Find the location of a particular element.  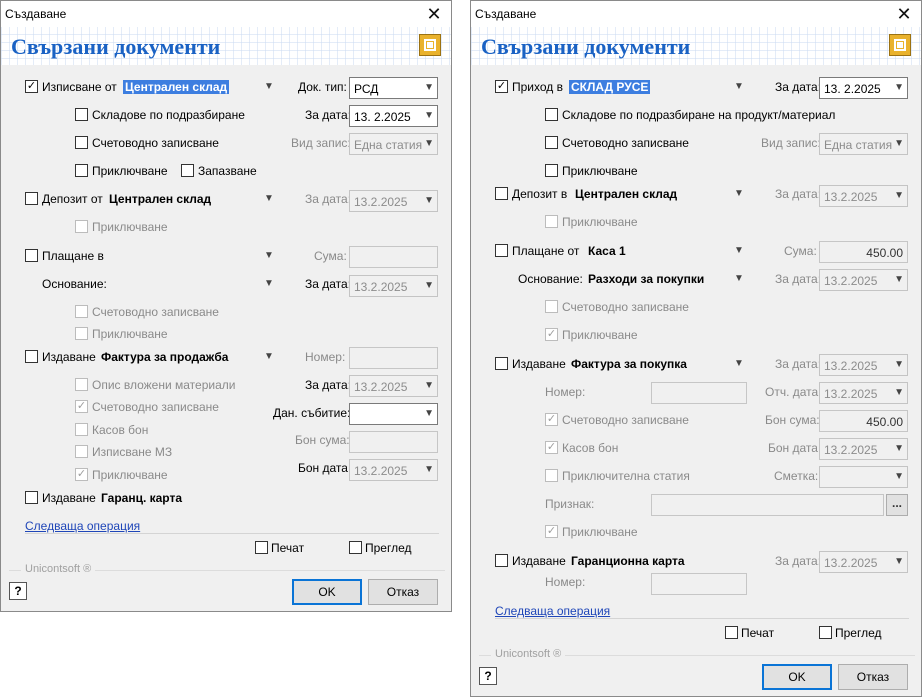

materials-checkbox is located at coordinates (81, 384).